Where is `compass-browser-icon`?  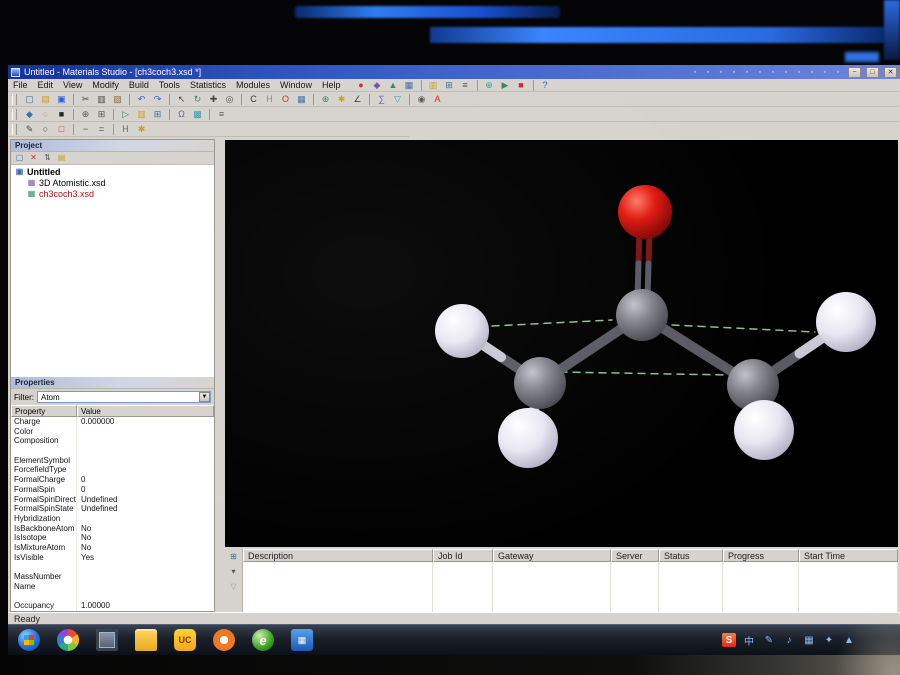
compass-browser-icon is located at coordinates (224, 640).